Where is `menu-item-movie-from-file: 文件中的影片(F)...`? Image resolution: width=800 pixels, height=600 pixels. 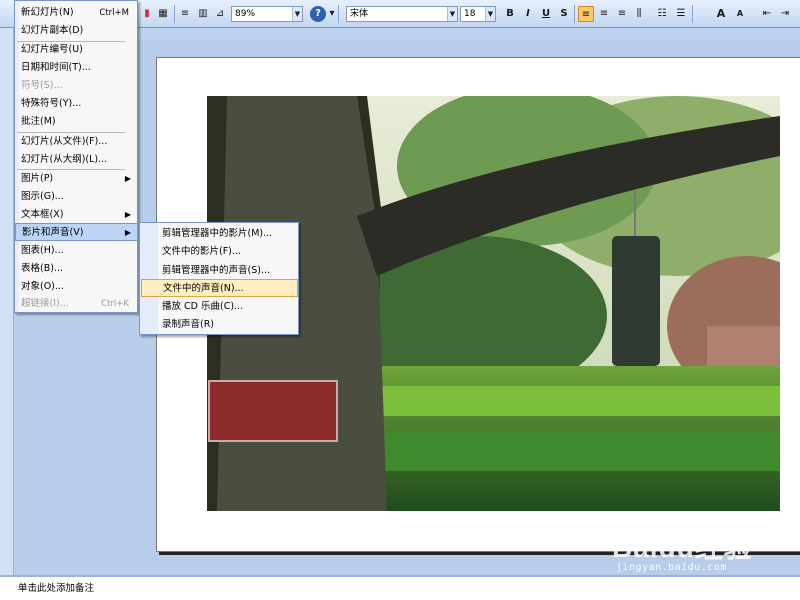 menu-item-movie-from-file: 文件中的影片(F)... is located at coordinates (219, 252).